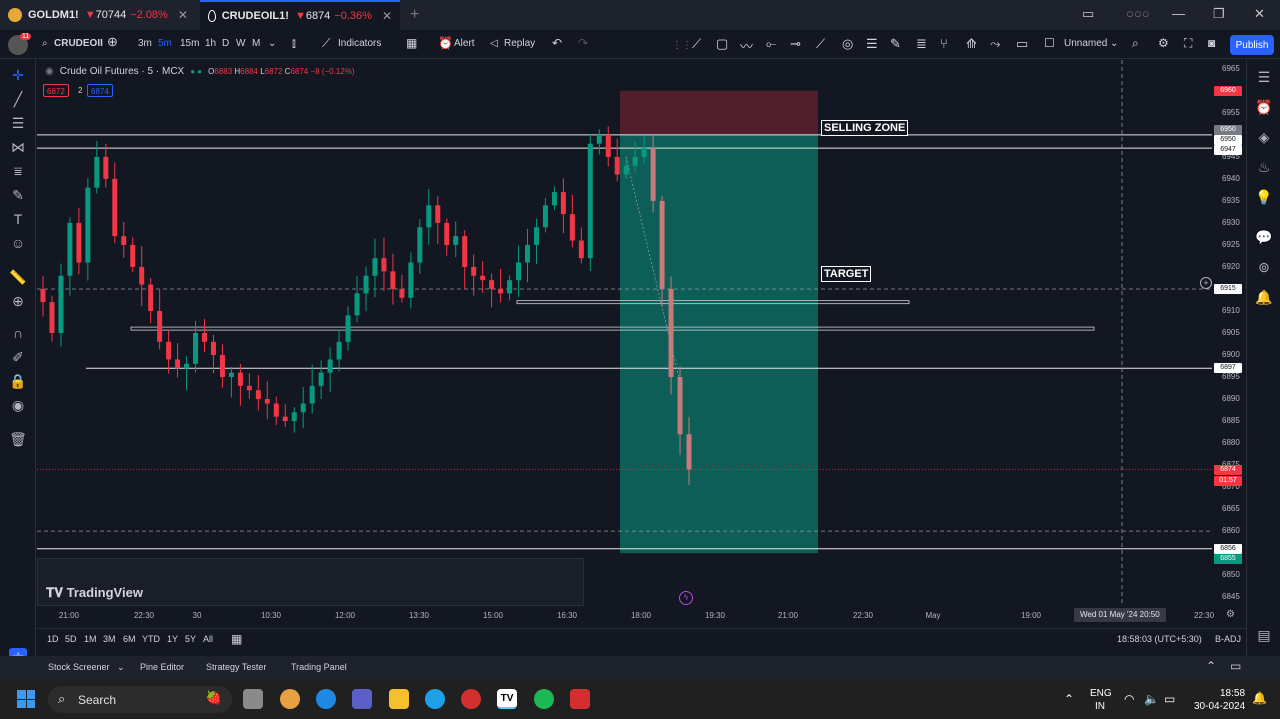 This screenshot has width=1280, height=719. I want to click on target-label: TARGET, so click(846, 274).